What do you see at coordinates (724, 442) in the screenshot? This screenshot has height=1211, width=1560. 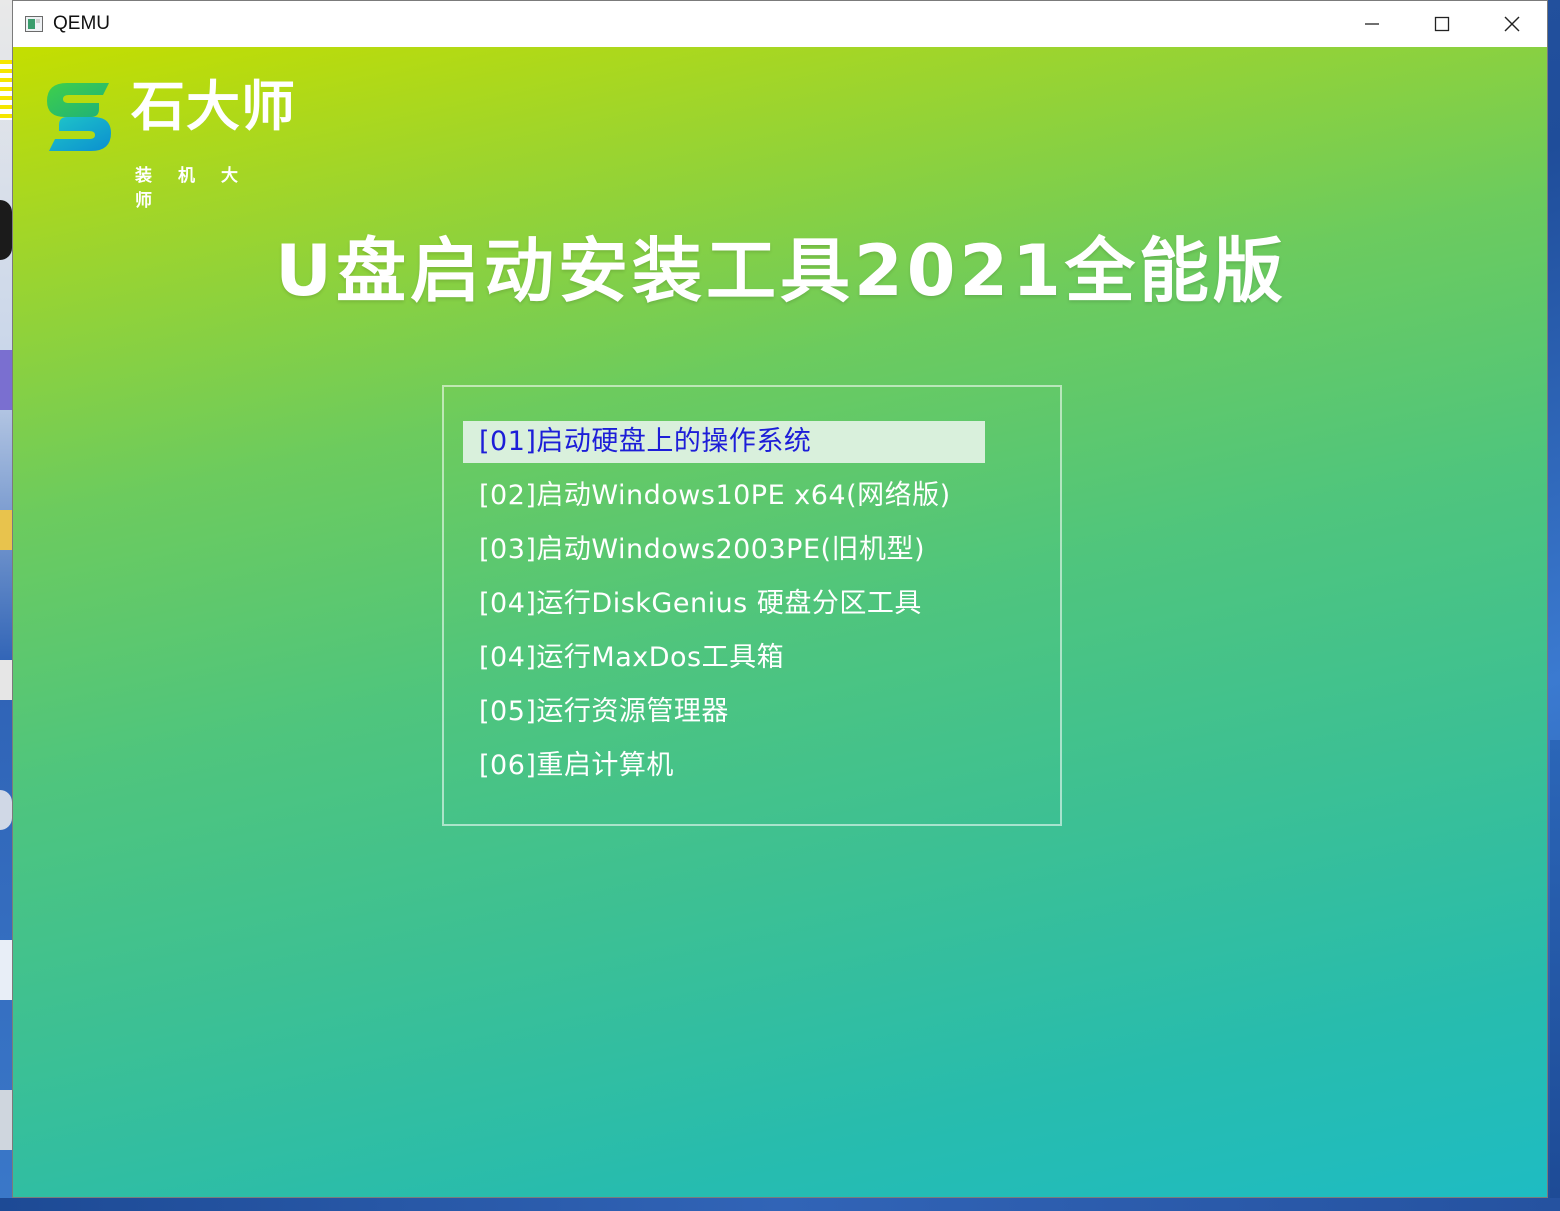 I see `boot-menu-item-01: [01]启动硬盘上的操作系统` at bounding box center [724, 442].